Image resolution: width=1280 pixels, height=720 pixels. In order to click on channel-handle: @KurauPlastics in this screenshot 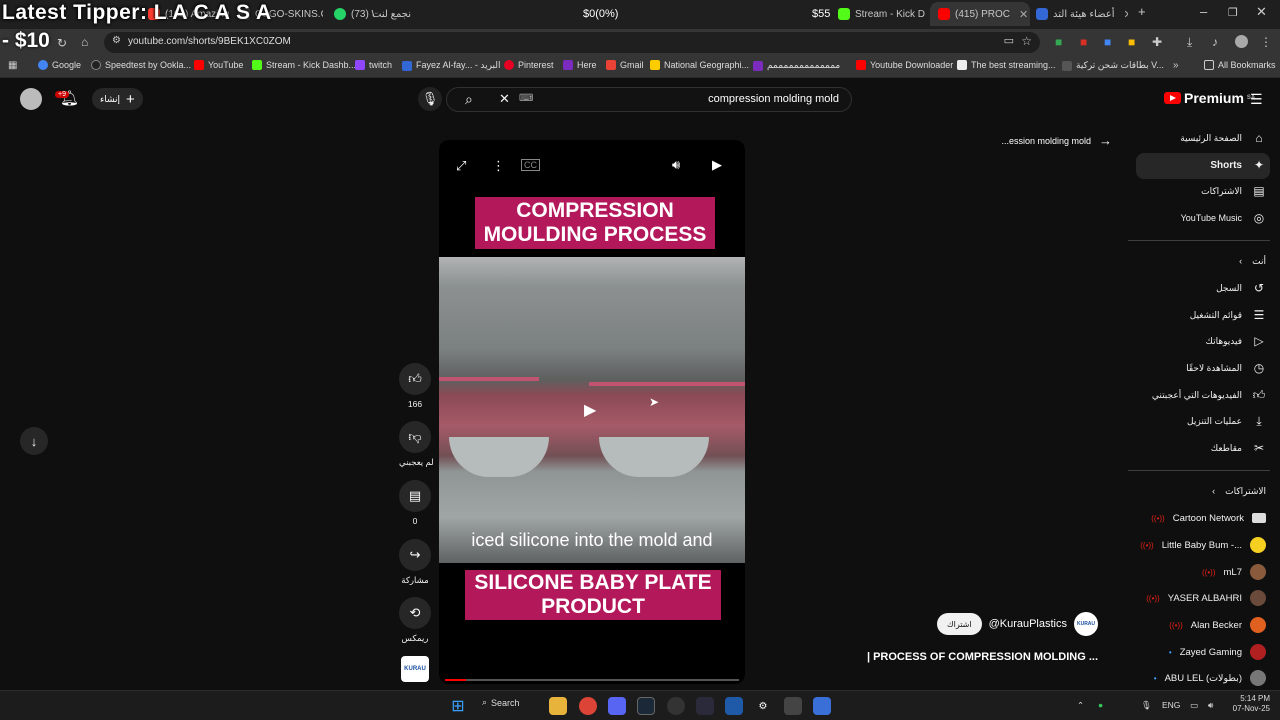, I will do `click(1028, 624)`.